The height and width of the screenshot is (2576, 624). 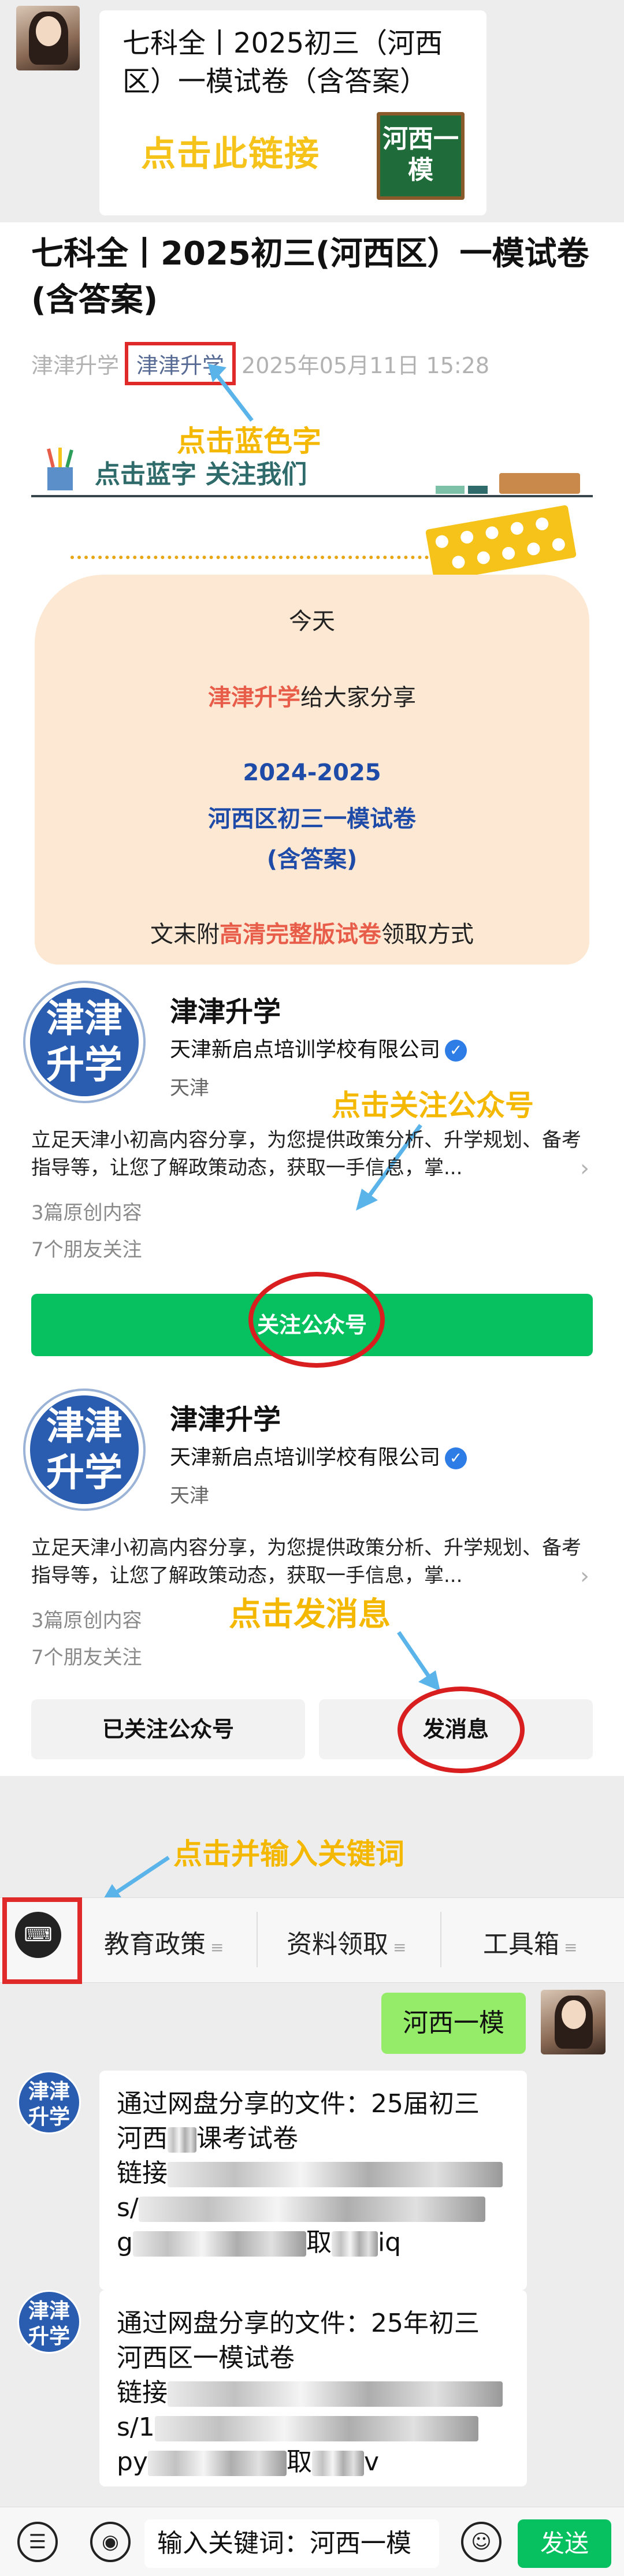 What do you see at coordinates (573, 2022) in the screenshot?
I see `user-avatar` at bounding box center [573, 2022].